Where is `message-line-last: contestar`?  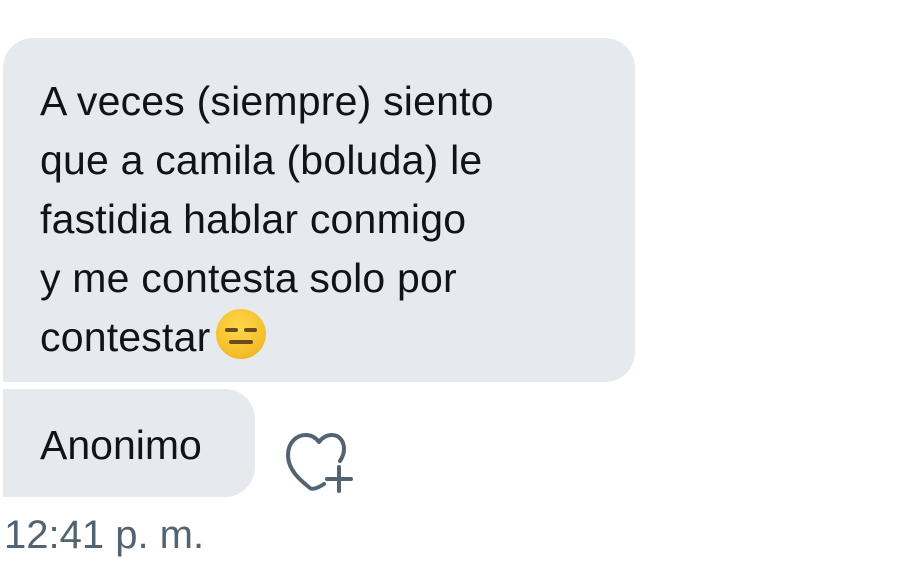
message-line-last: contestar is located at coordinates (319, 337).